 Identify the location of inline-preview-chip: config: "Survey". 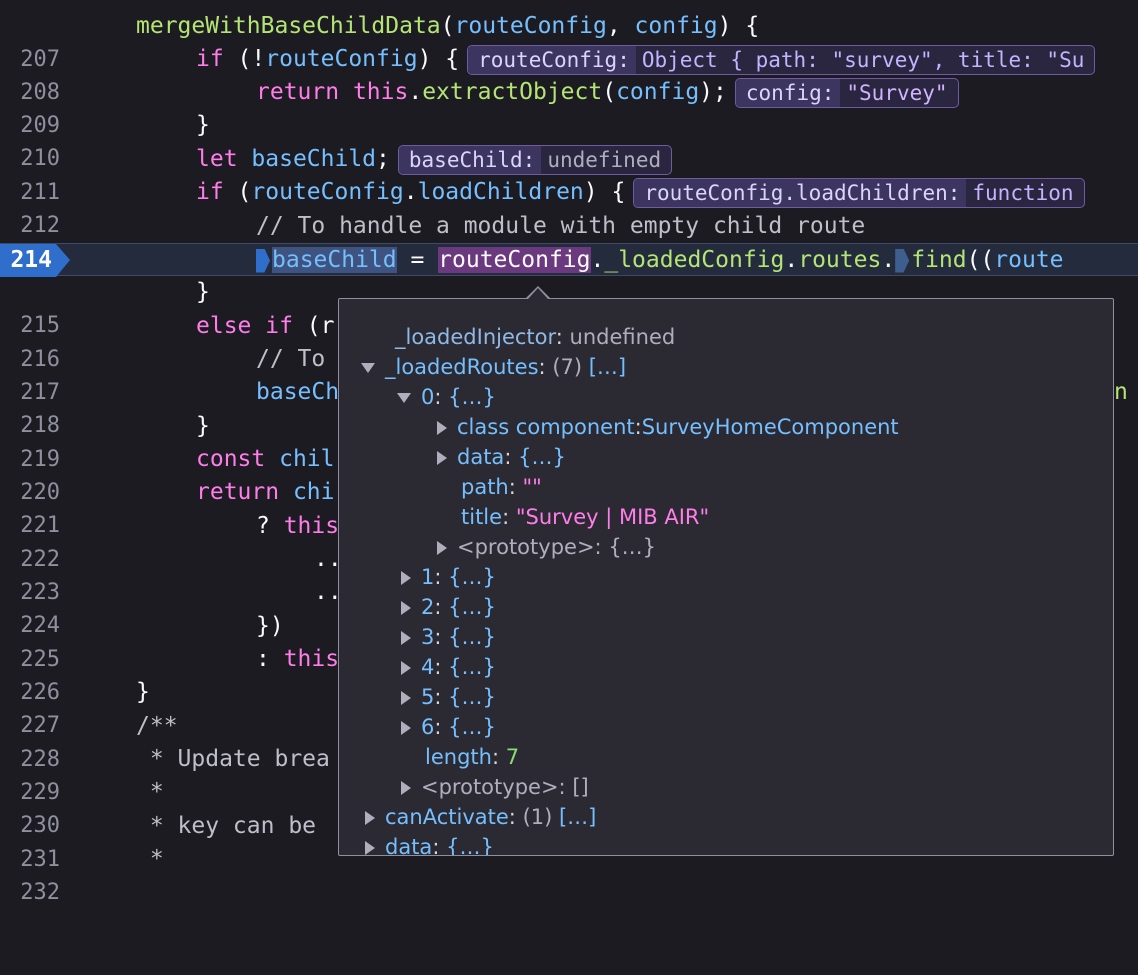
(846, 92).